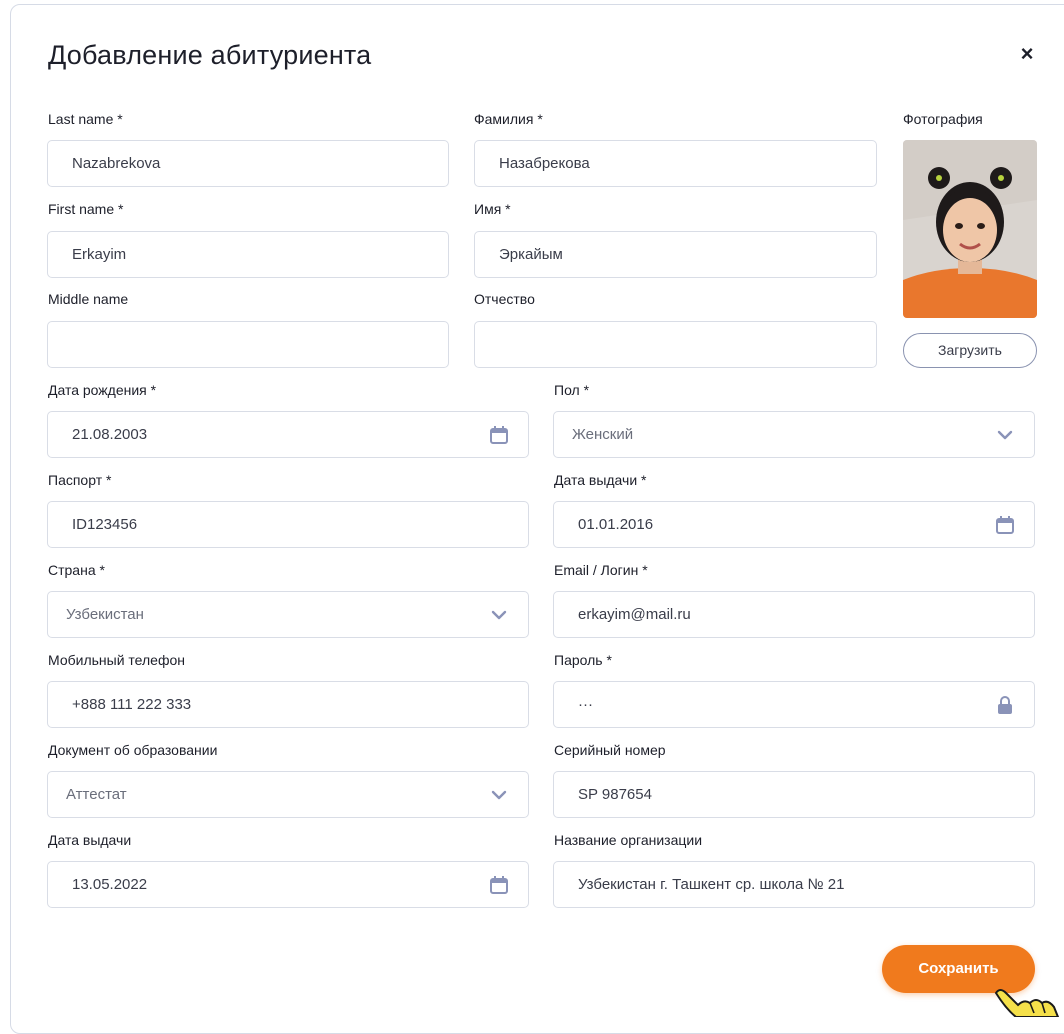 The image size is (1064, 1034). Describe the element at coordinates (675, 163) in the screenshot. I see `familiya-input: Назабрекова` at that location.